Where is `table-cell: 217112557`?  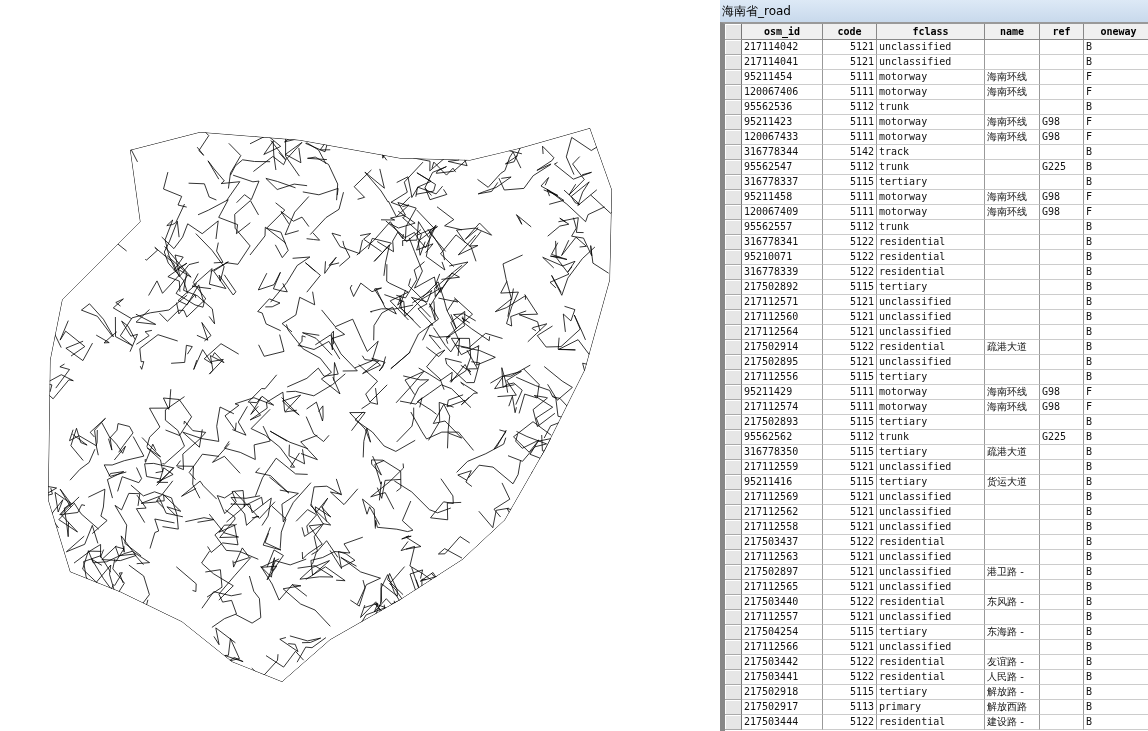 table-cell: 217112557 is located at coordinates (782, 617).